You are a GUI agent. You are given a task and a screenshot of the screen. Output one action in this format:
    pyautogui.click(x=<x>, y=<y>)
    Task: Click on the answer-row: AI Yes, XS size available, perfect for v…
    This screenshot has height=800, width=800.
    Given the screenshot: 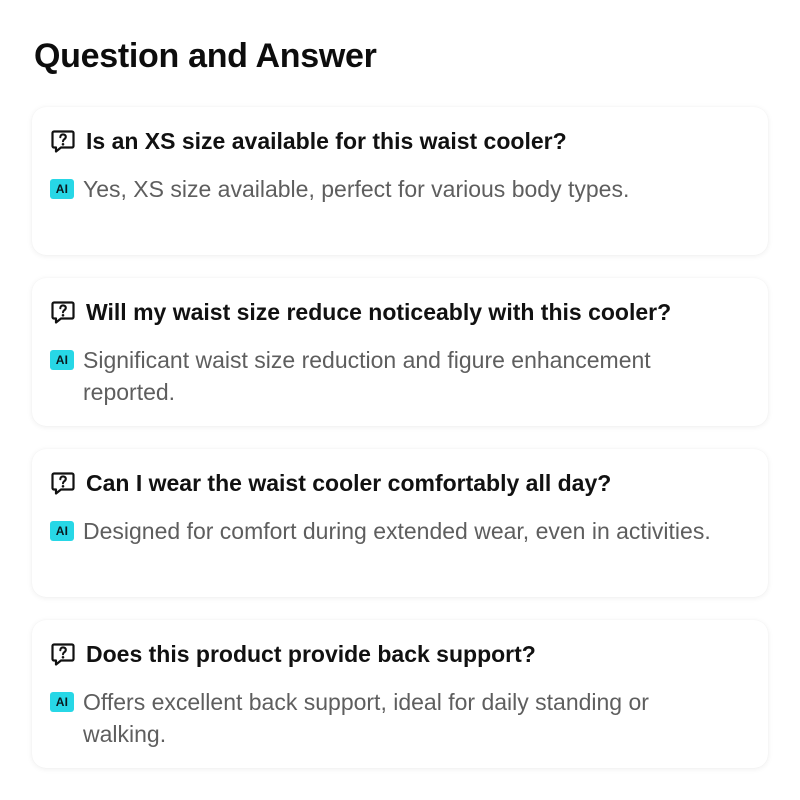 What is the action you would take?
    pyautogui.click(x=400, y=189)
    